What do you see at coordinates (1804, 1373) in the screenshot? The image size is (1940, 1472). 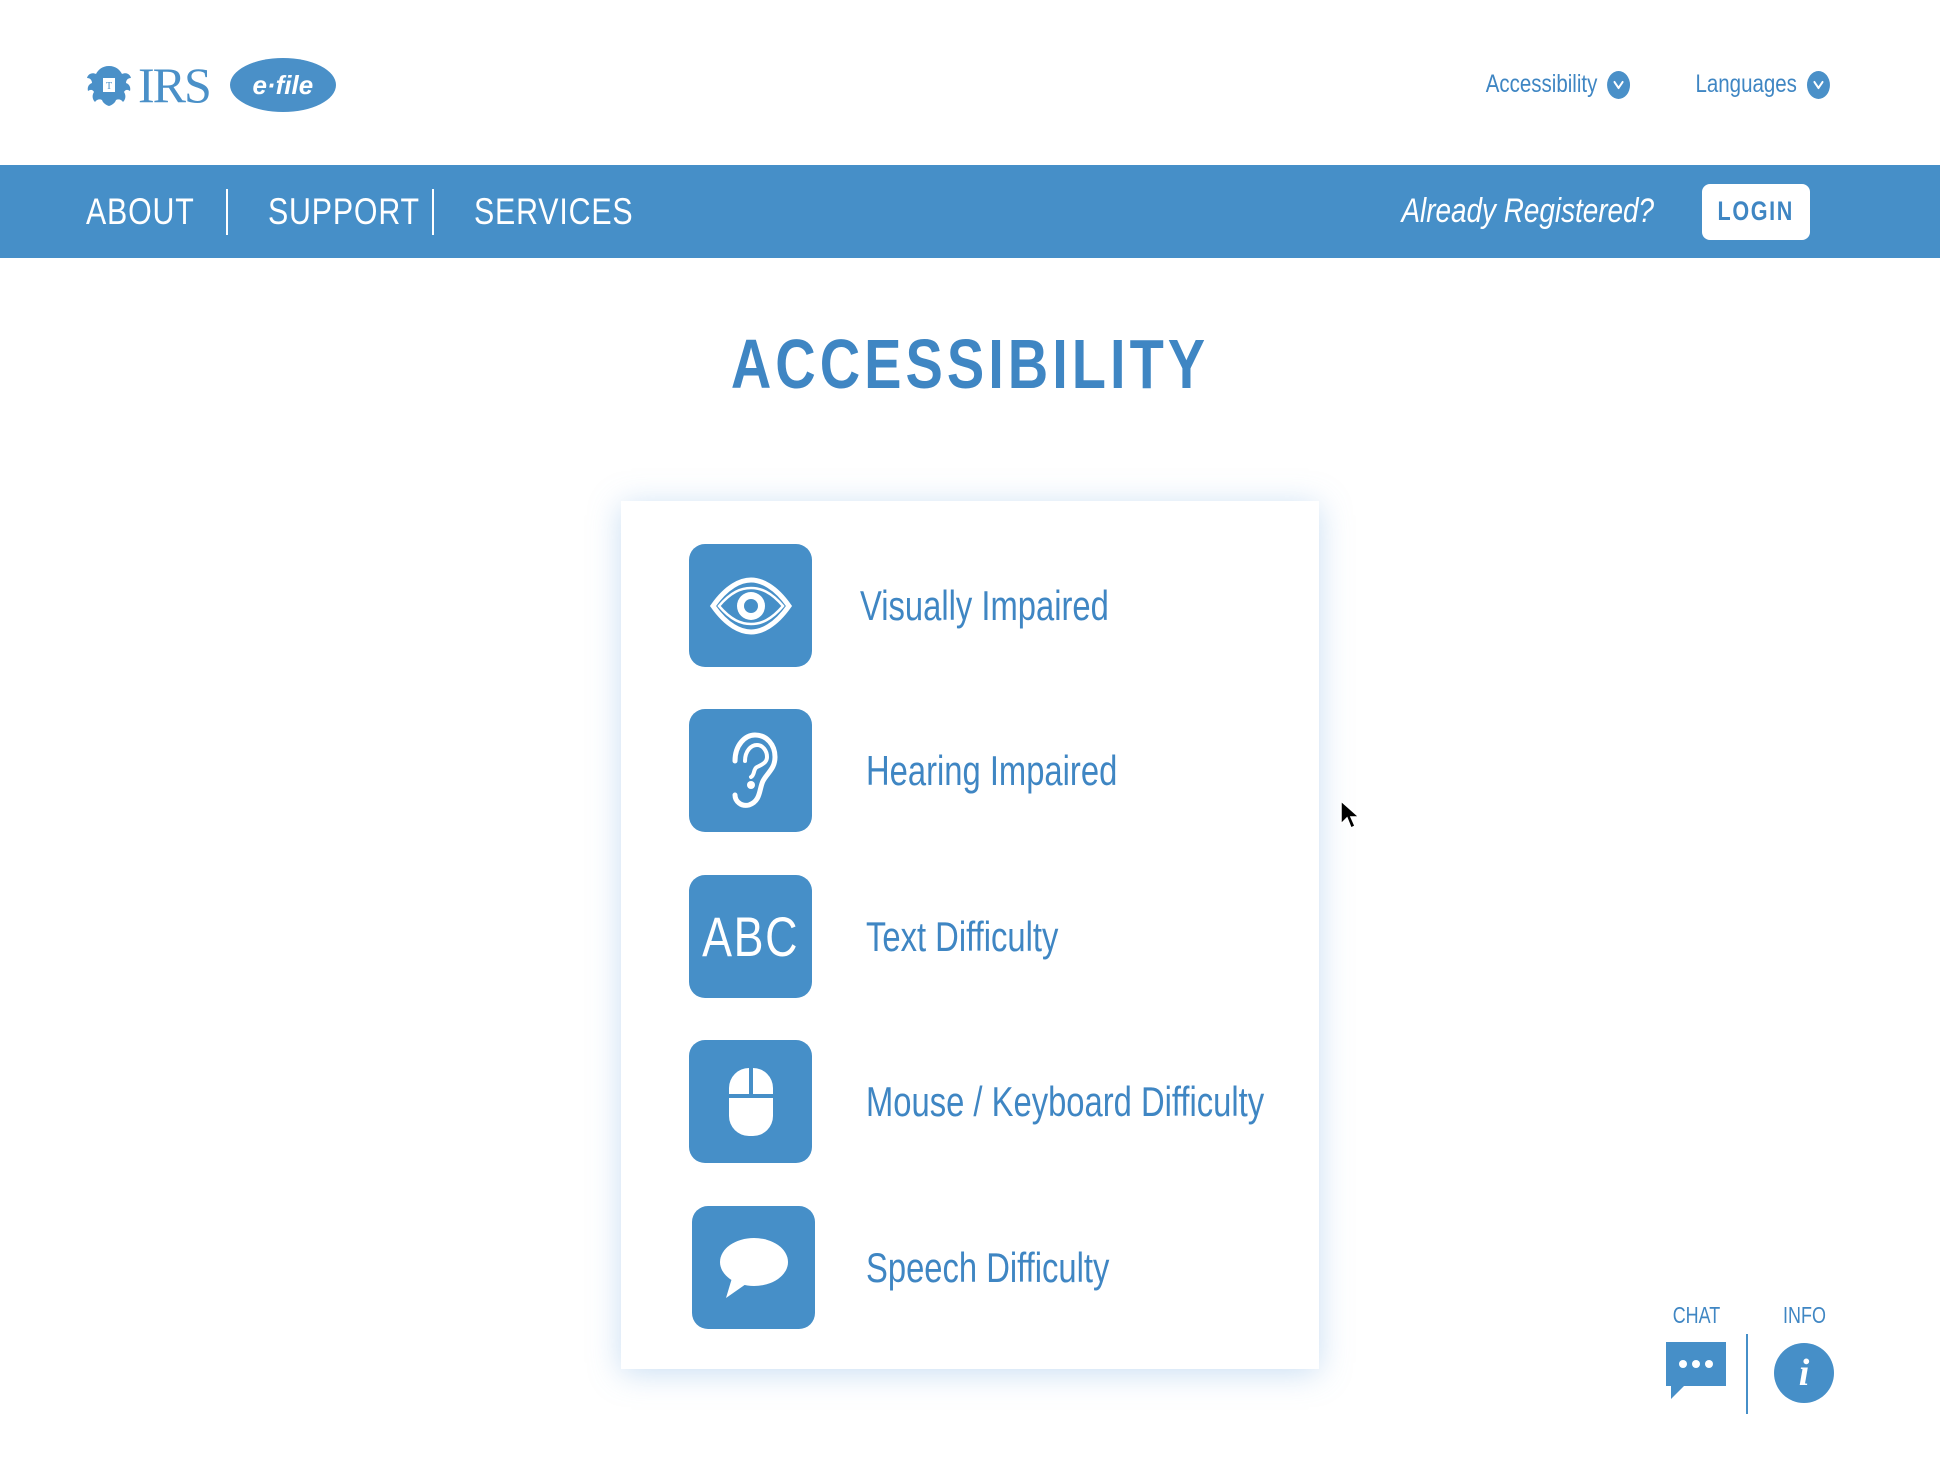 I see `info-icon: i` at bounding box center [1804, 1373].